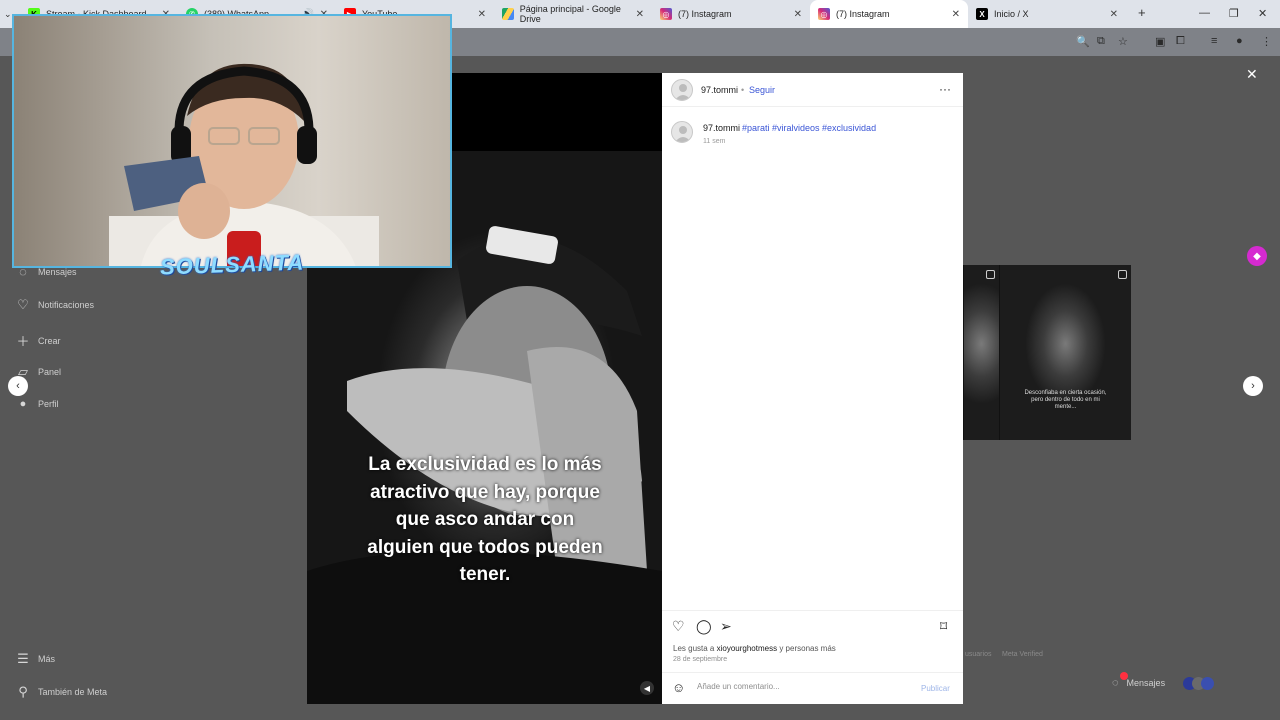 The width and height of the screenshot is (1280, 720). I want to click on more-options-icon: ···, so click(945, 89).